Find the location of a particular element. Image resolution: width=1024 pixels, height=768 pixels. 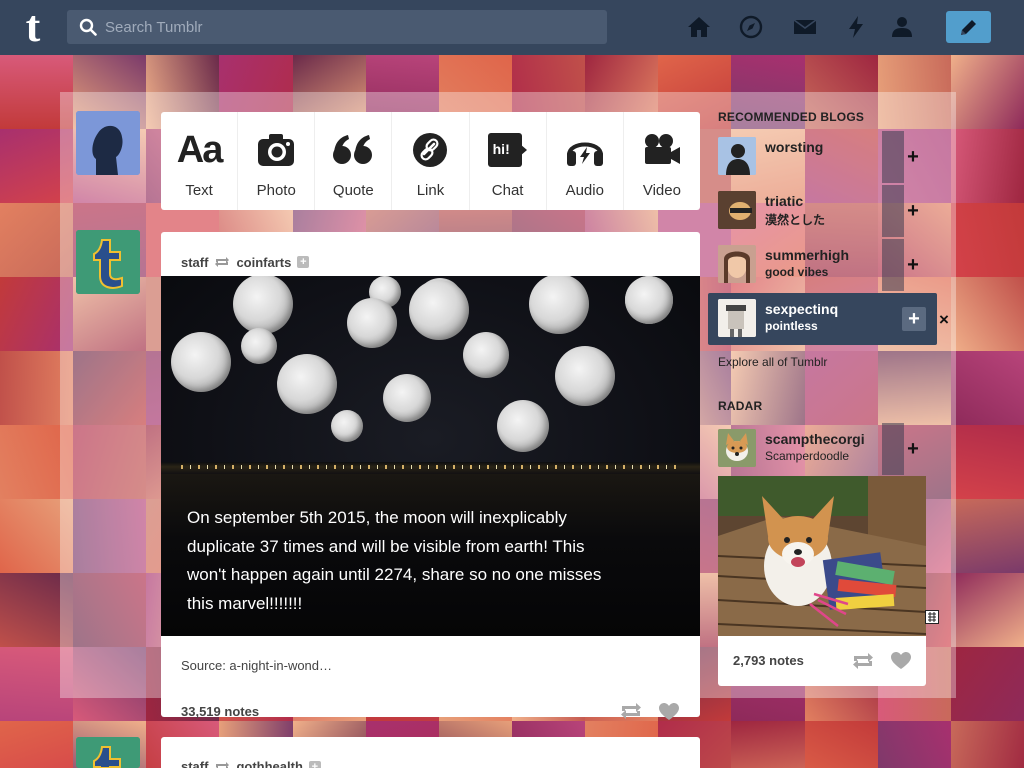

blog-title: good vibes is located at coordinates (797, 272).